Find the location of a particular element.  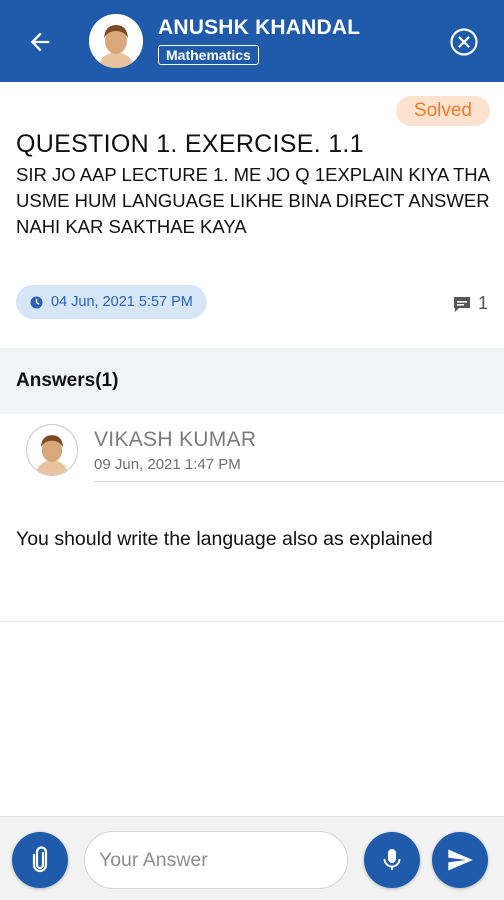

send-icon is located at coordinates (460, 860).